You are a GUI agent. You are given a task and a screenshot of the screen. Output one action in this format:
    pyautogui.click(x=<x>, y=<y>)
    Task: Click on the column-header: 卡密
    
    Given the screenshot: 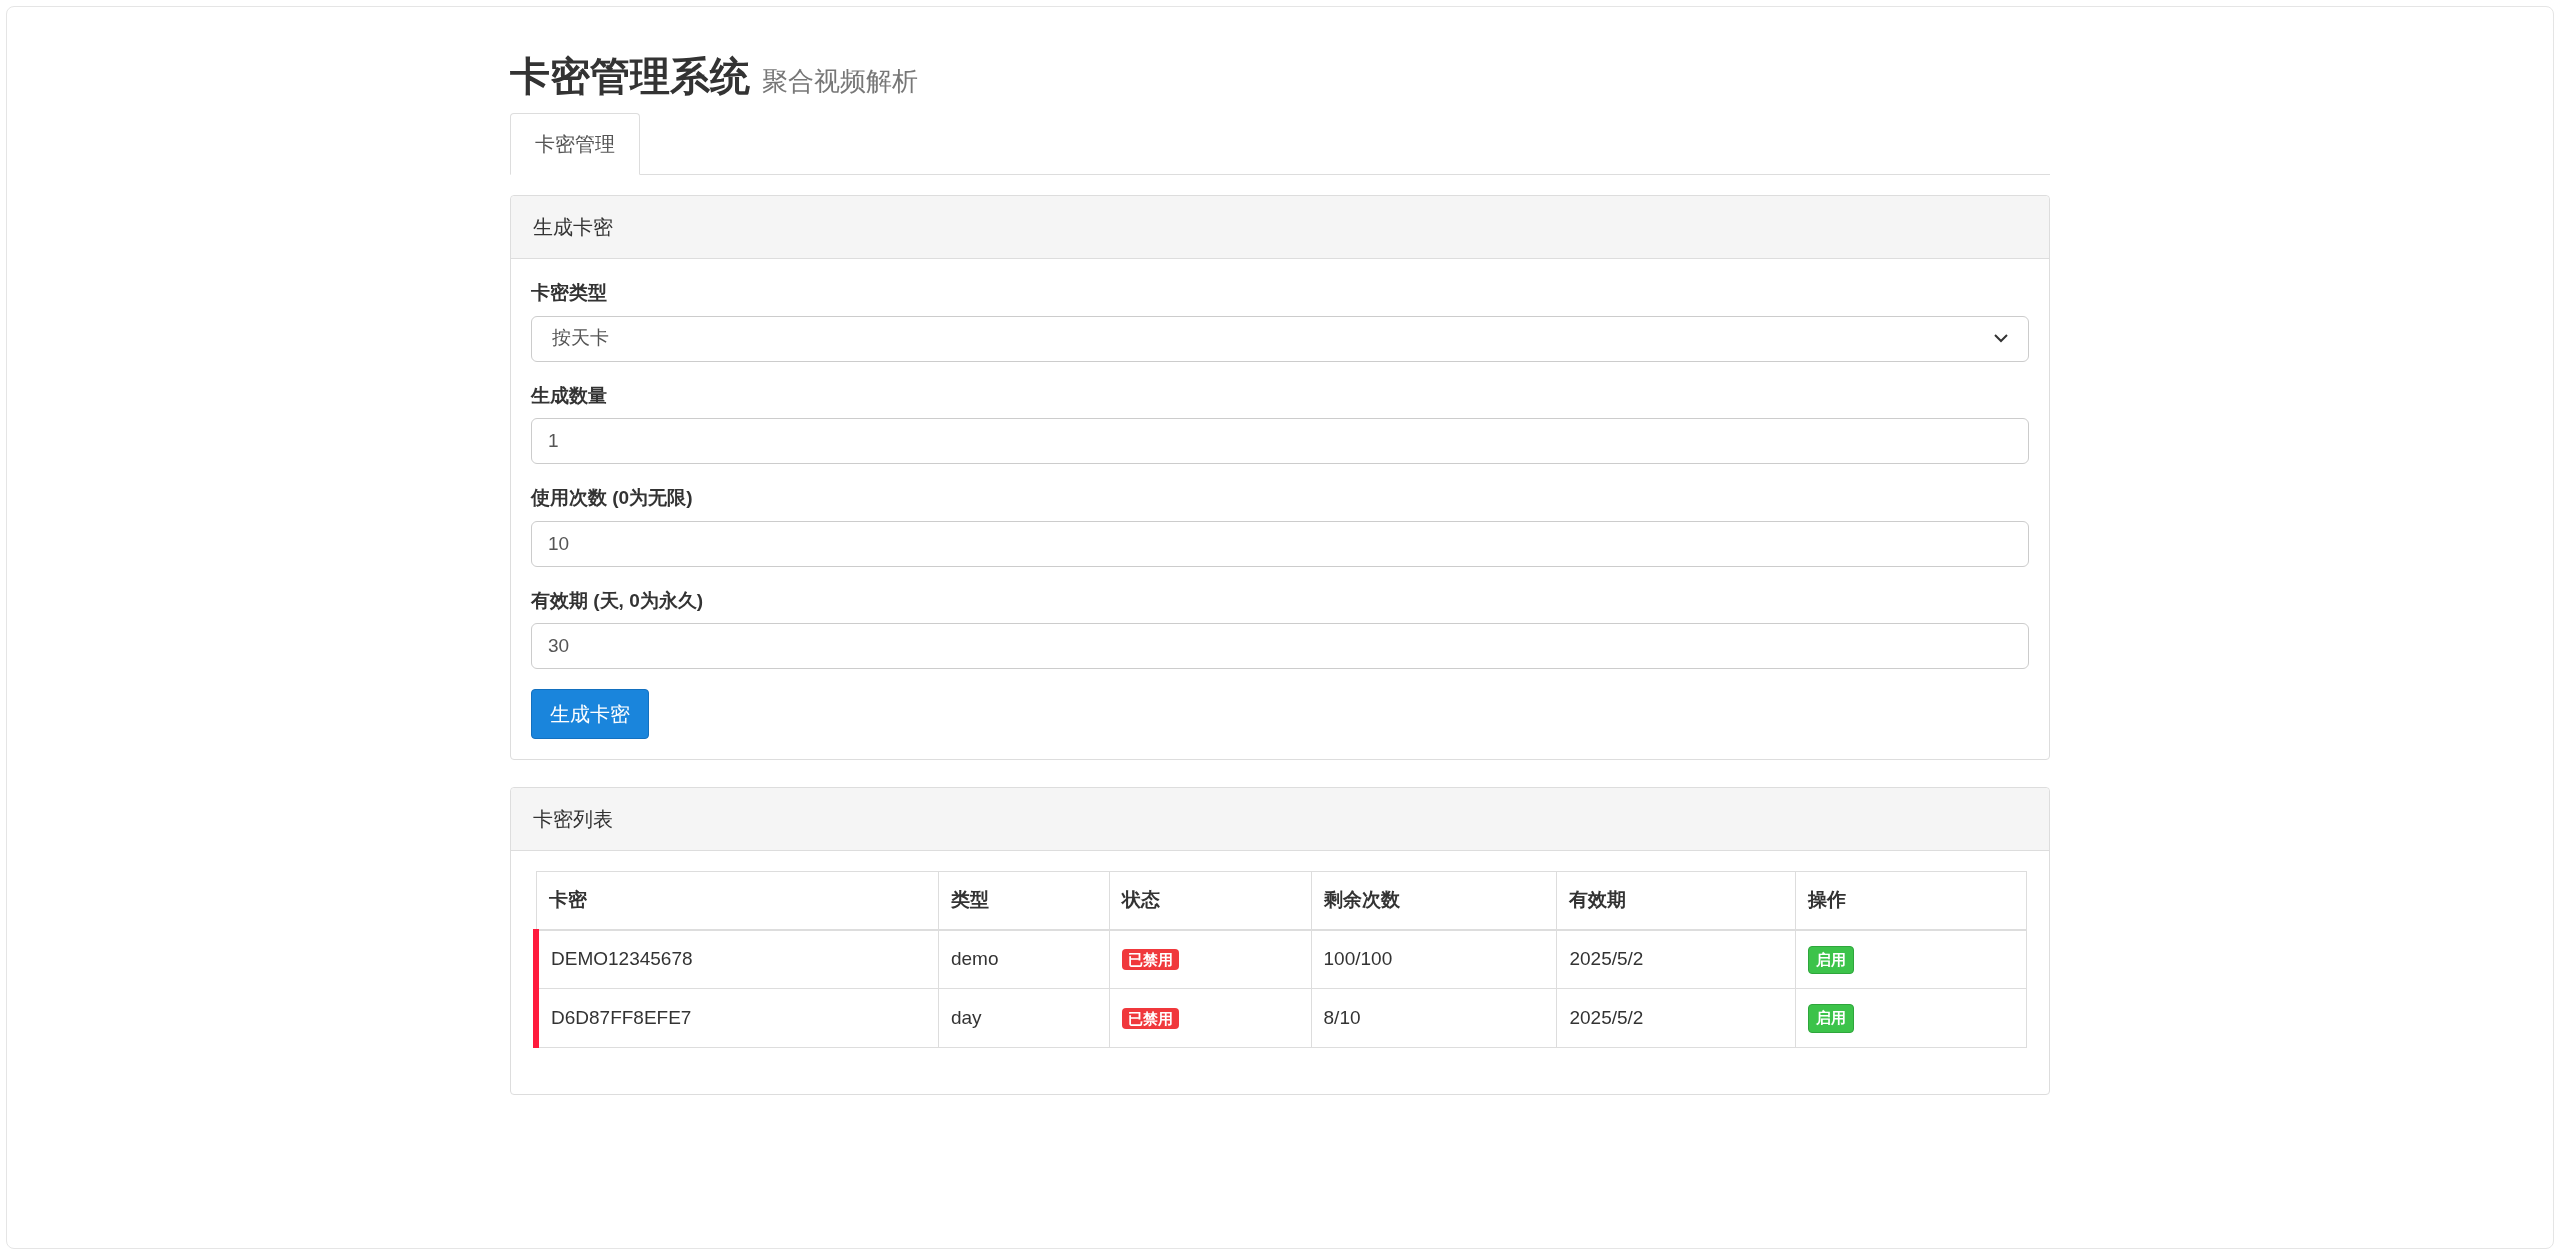 What is the action you would take?
    pyautogui.click(x=737, y=900)
    